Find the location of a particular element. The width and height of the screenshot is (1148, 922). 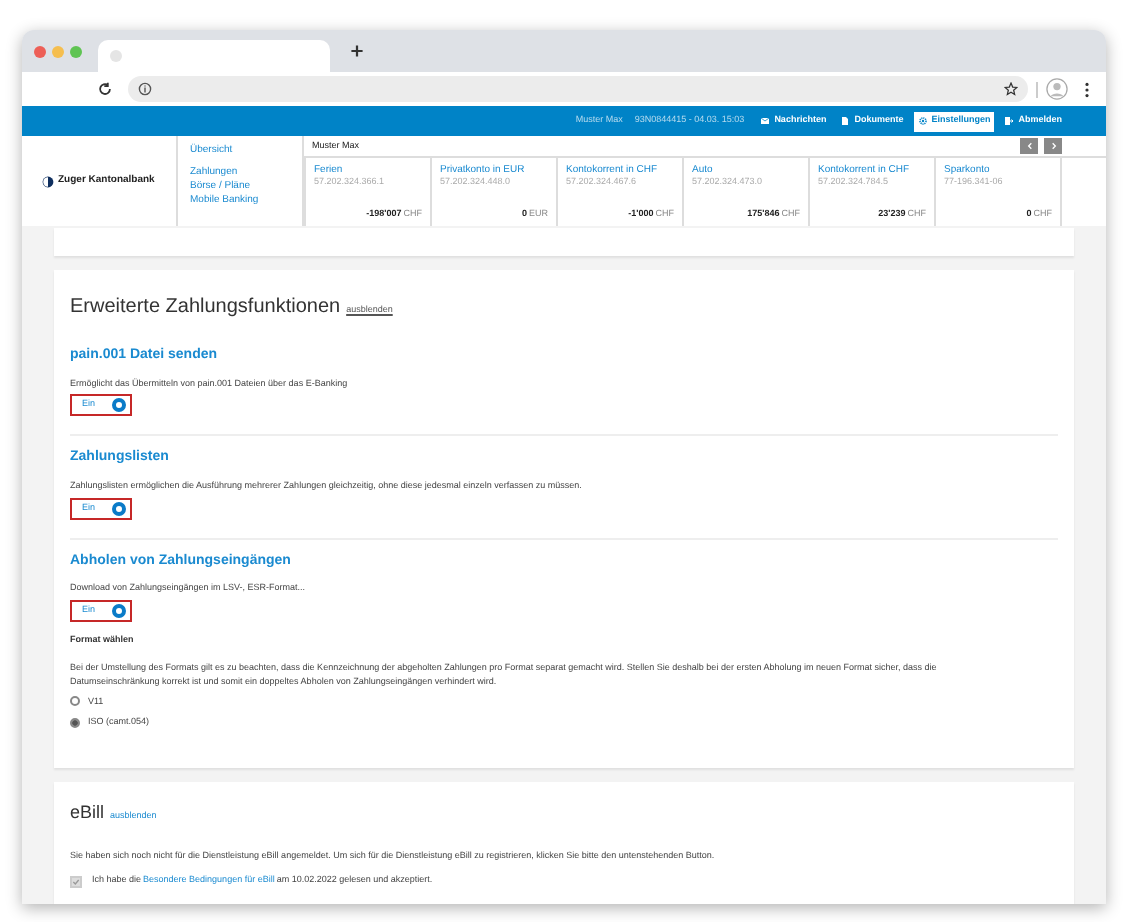

star-icon is located at coordinates (1011, 89).